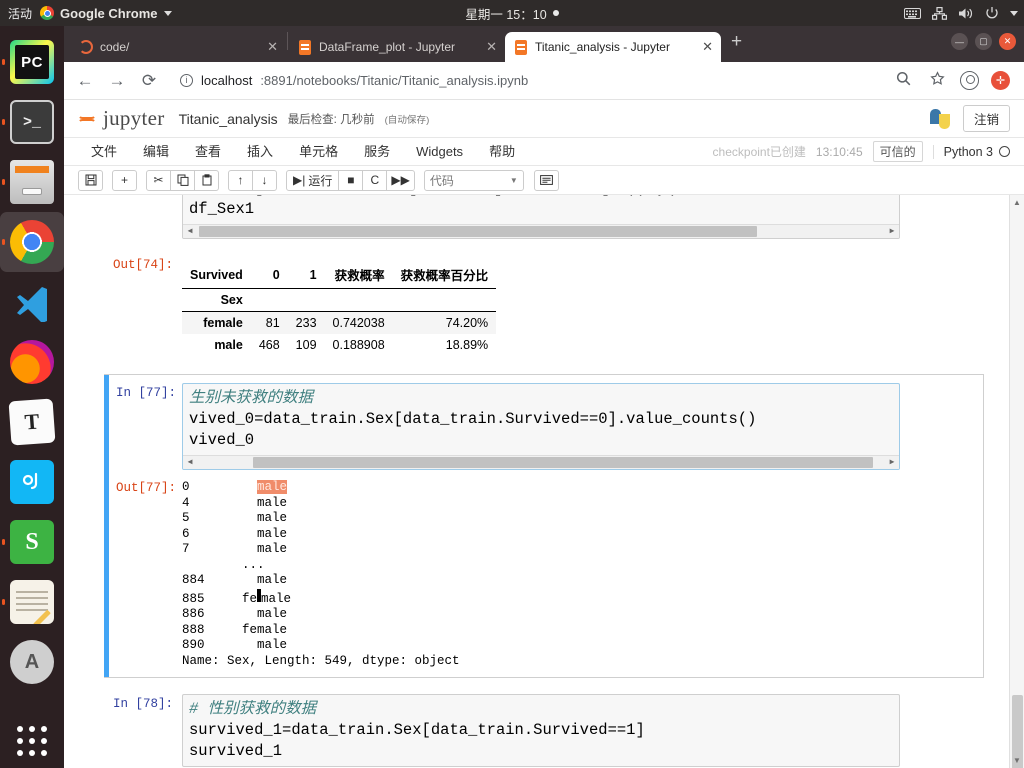  I want to click on menu-edit: 编辑, so click(156, 152).